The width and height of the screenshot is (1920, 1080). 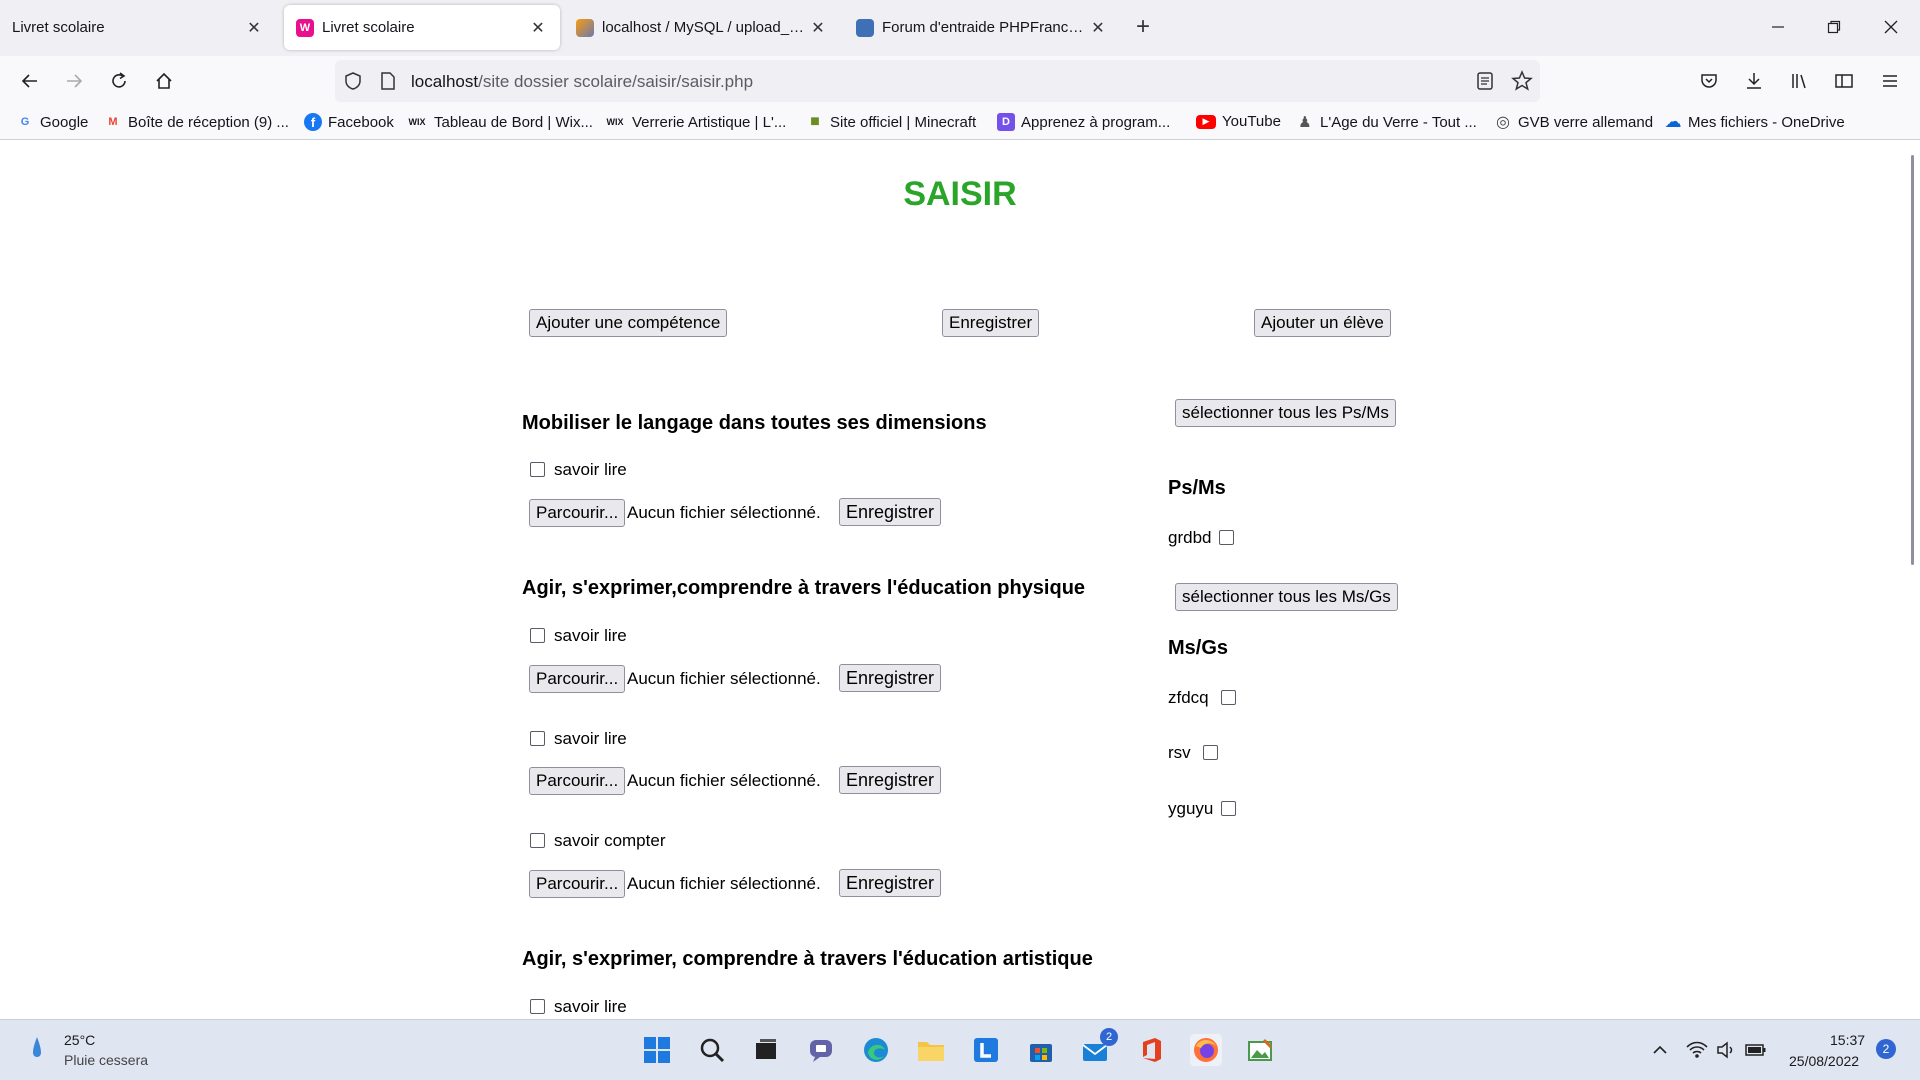 I want to click on weather-widget, so click(x=40, y=1051).